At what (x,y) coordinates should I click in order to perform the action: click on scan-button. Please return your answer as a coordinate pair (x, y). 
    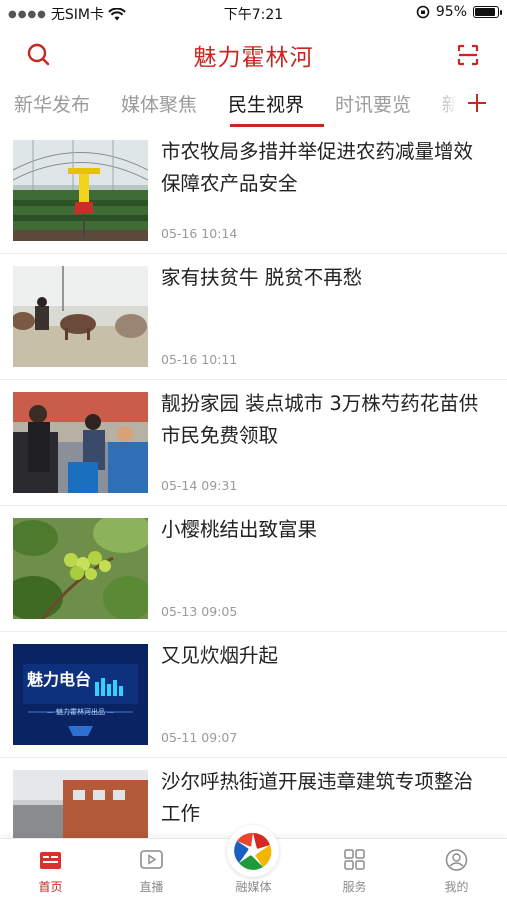
    Looking at the image, I should click on (468, 55).